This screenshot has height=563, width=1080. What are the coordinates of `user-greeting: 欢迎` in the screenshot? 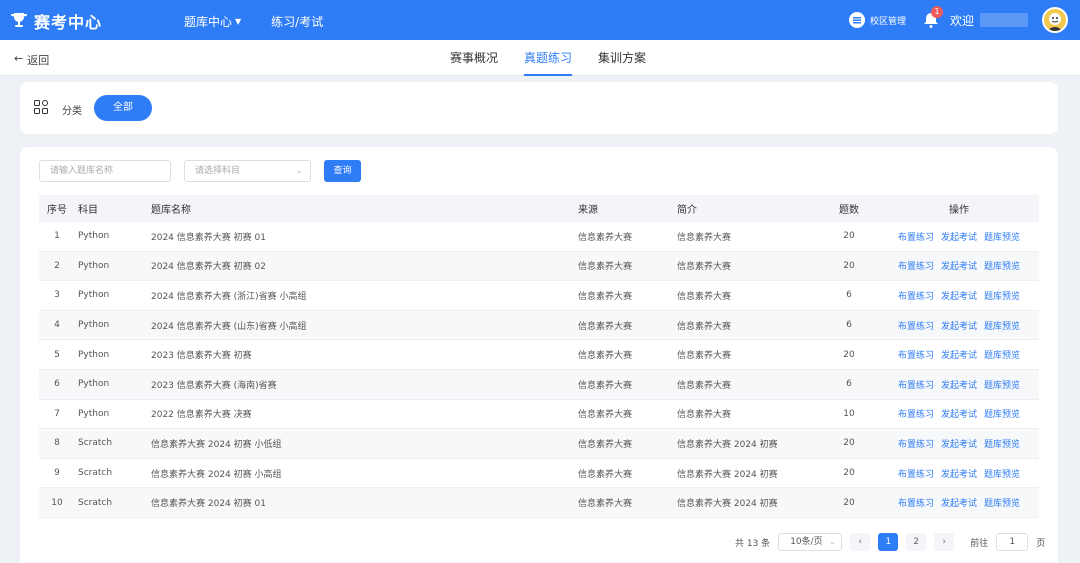 It's located at (989, 20).